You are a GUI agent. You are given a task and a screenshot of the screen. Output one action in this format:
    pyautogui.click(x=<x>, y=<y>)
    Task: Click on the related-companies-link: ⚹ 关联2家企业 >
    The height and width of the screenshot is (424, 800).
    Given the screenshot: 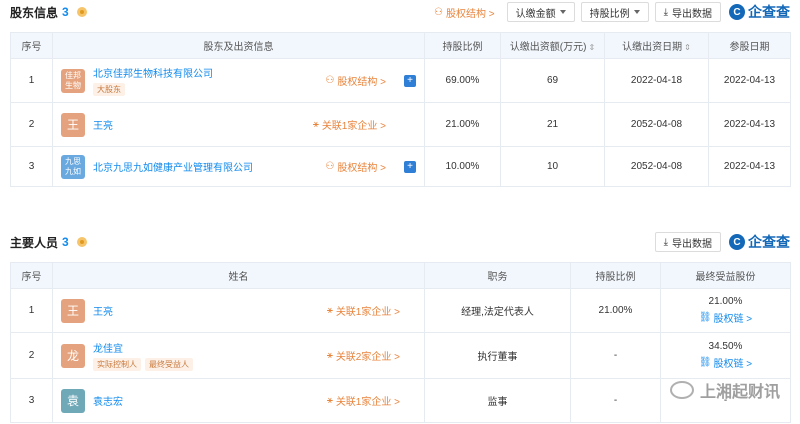 What is the action you would take?
    pyautogui.click(x=363, y=355)
    